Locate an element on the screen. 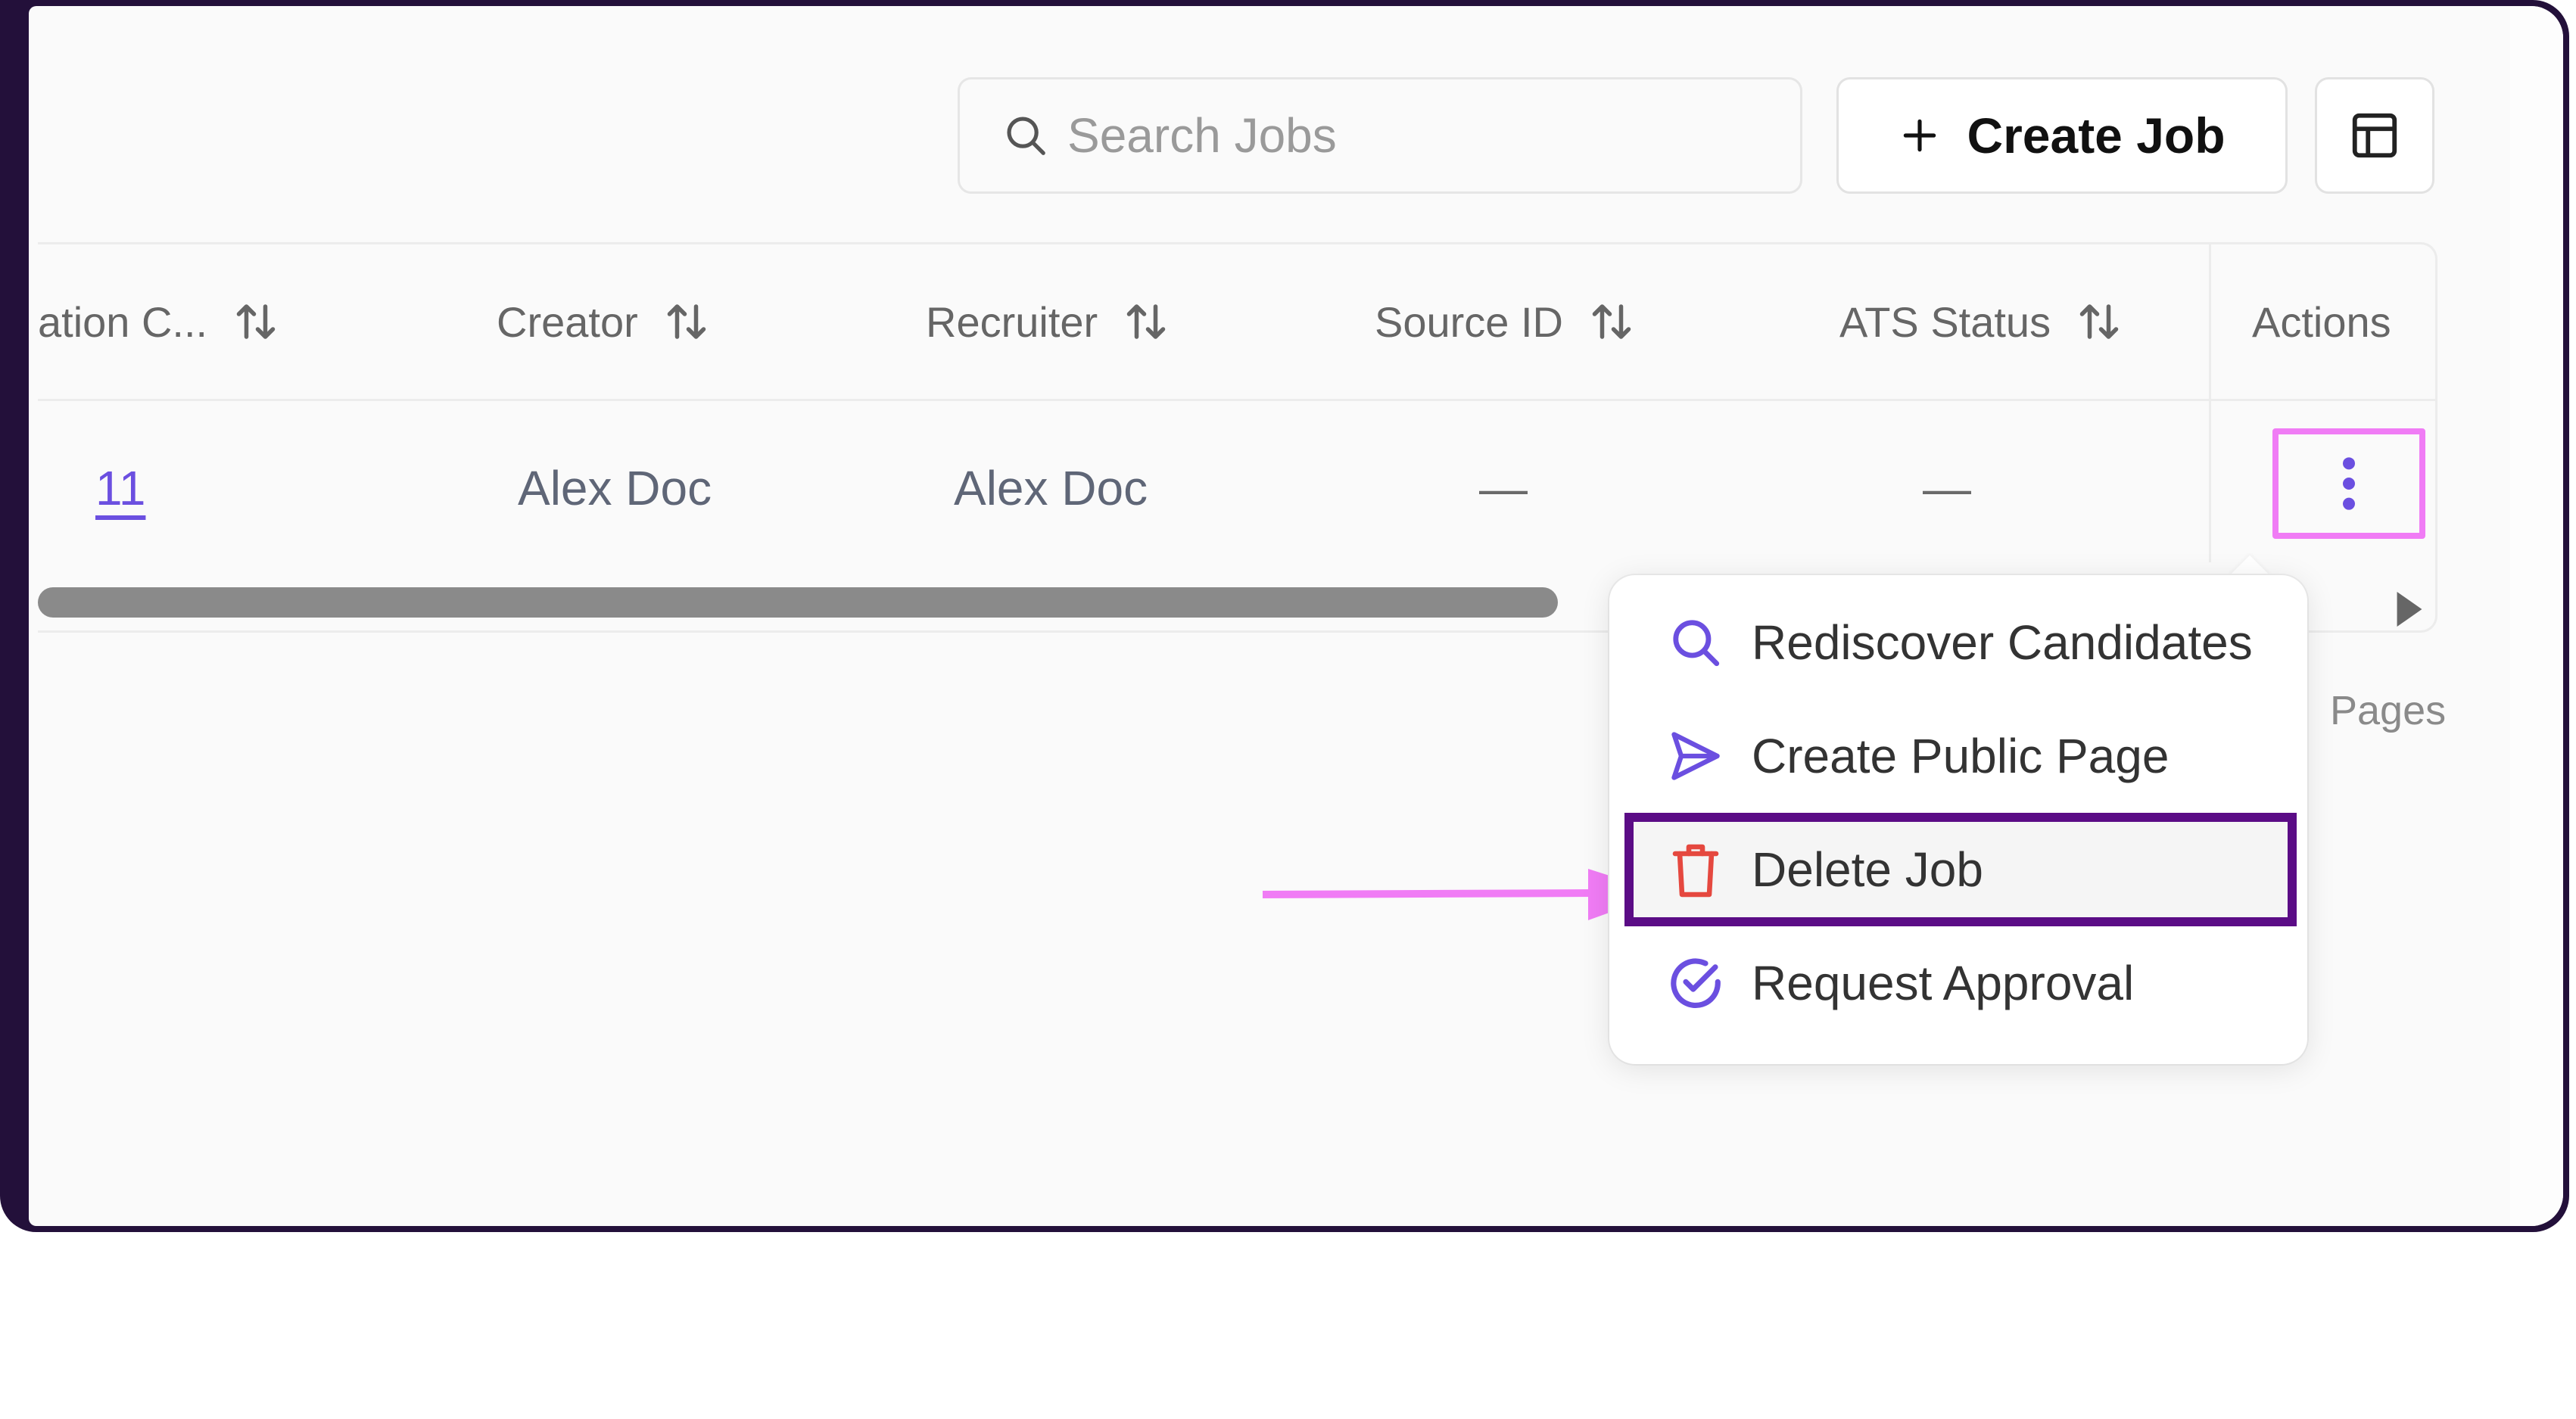  trash-icon is located at coordinates (1695, 870).